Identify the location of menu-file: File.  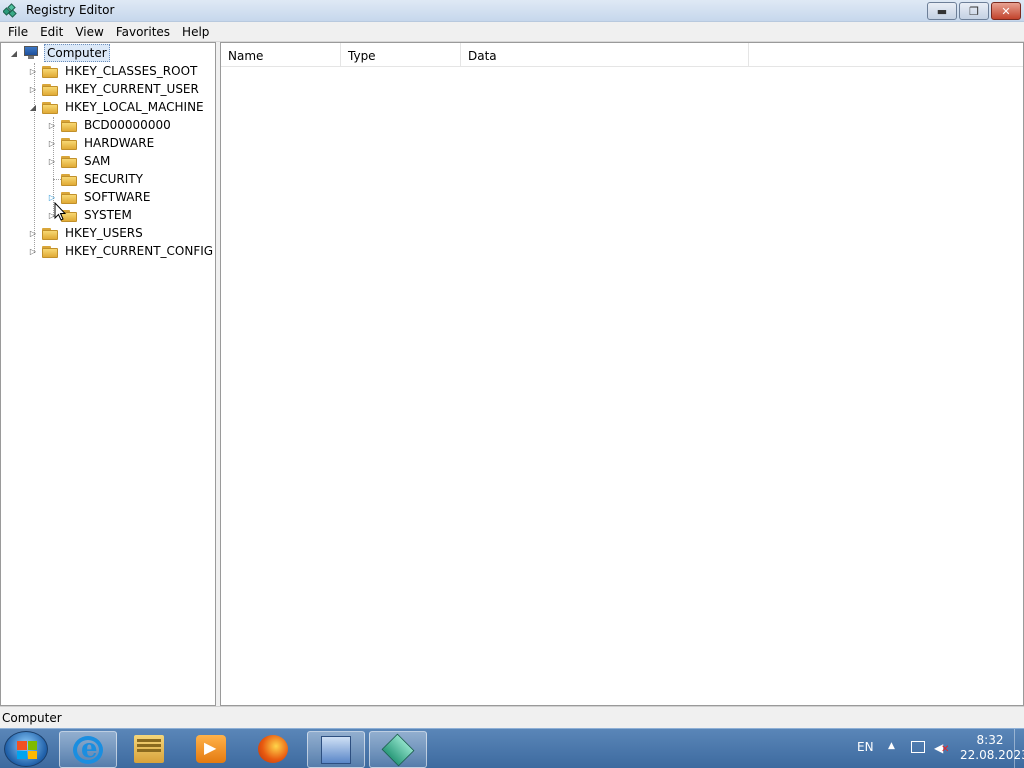
(17, 32).